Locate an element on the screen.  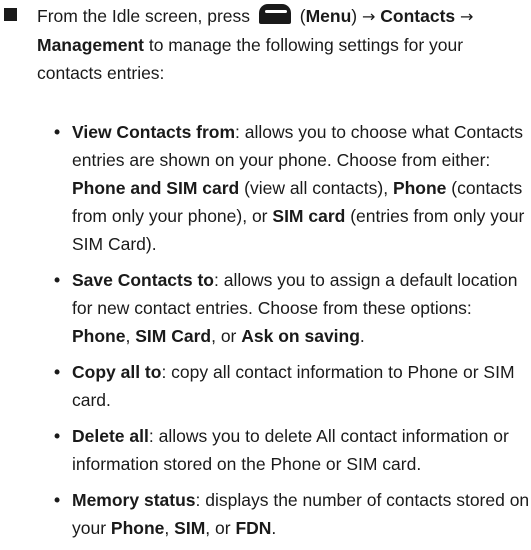
option-sim-card: SIM card is located at coordinates (309, 216).